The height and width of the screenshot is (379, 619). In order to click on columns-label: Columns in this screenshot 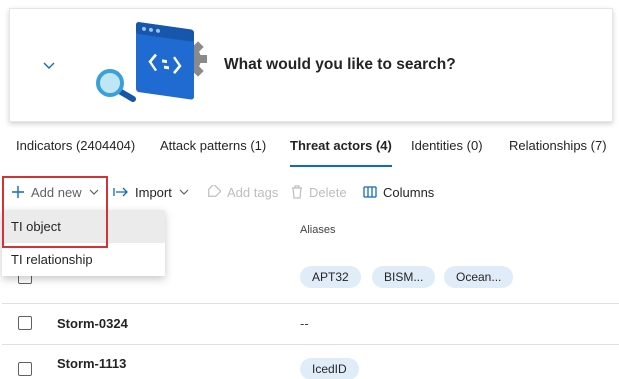, I will do `click(409, 192)`.